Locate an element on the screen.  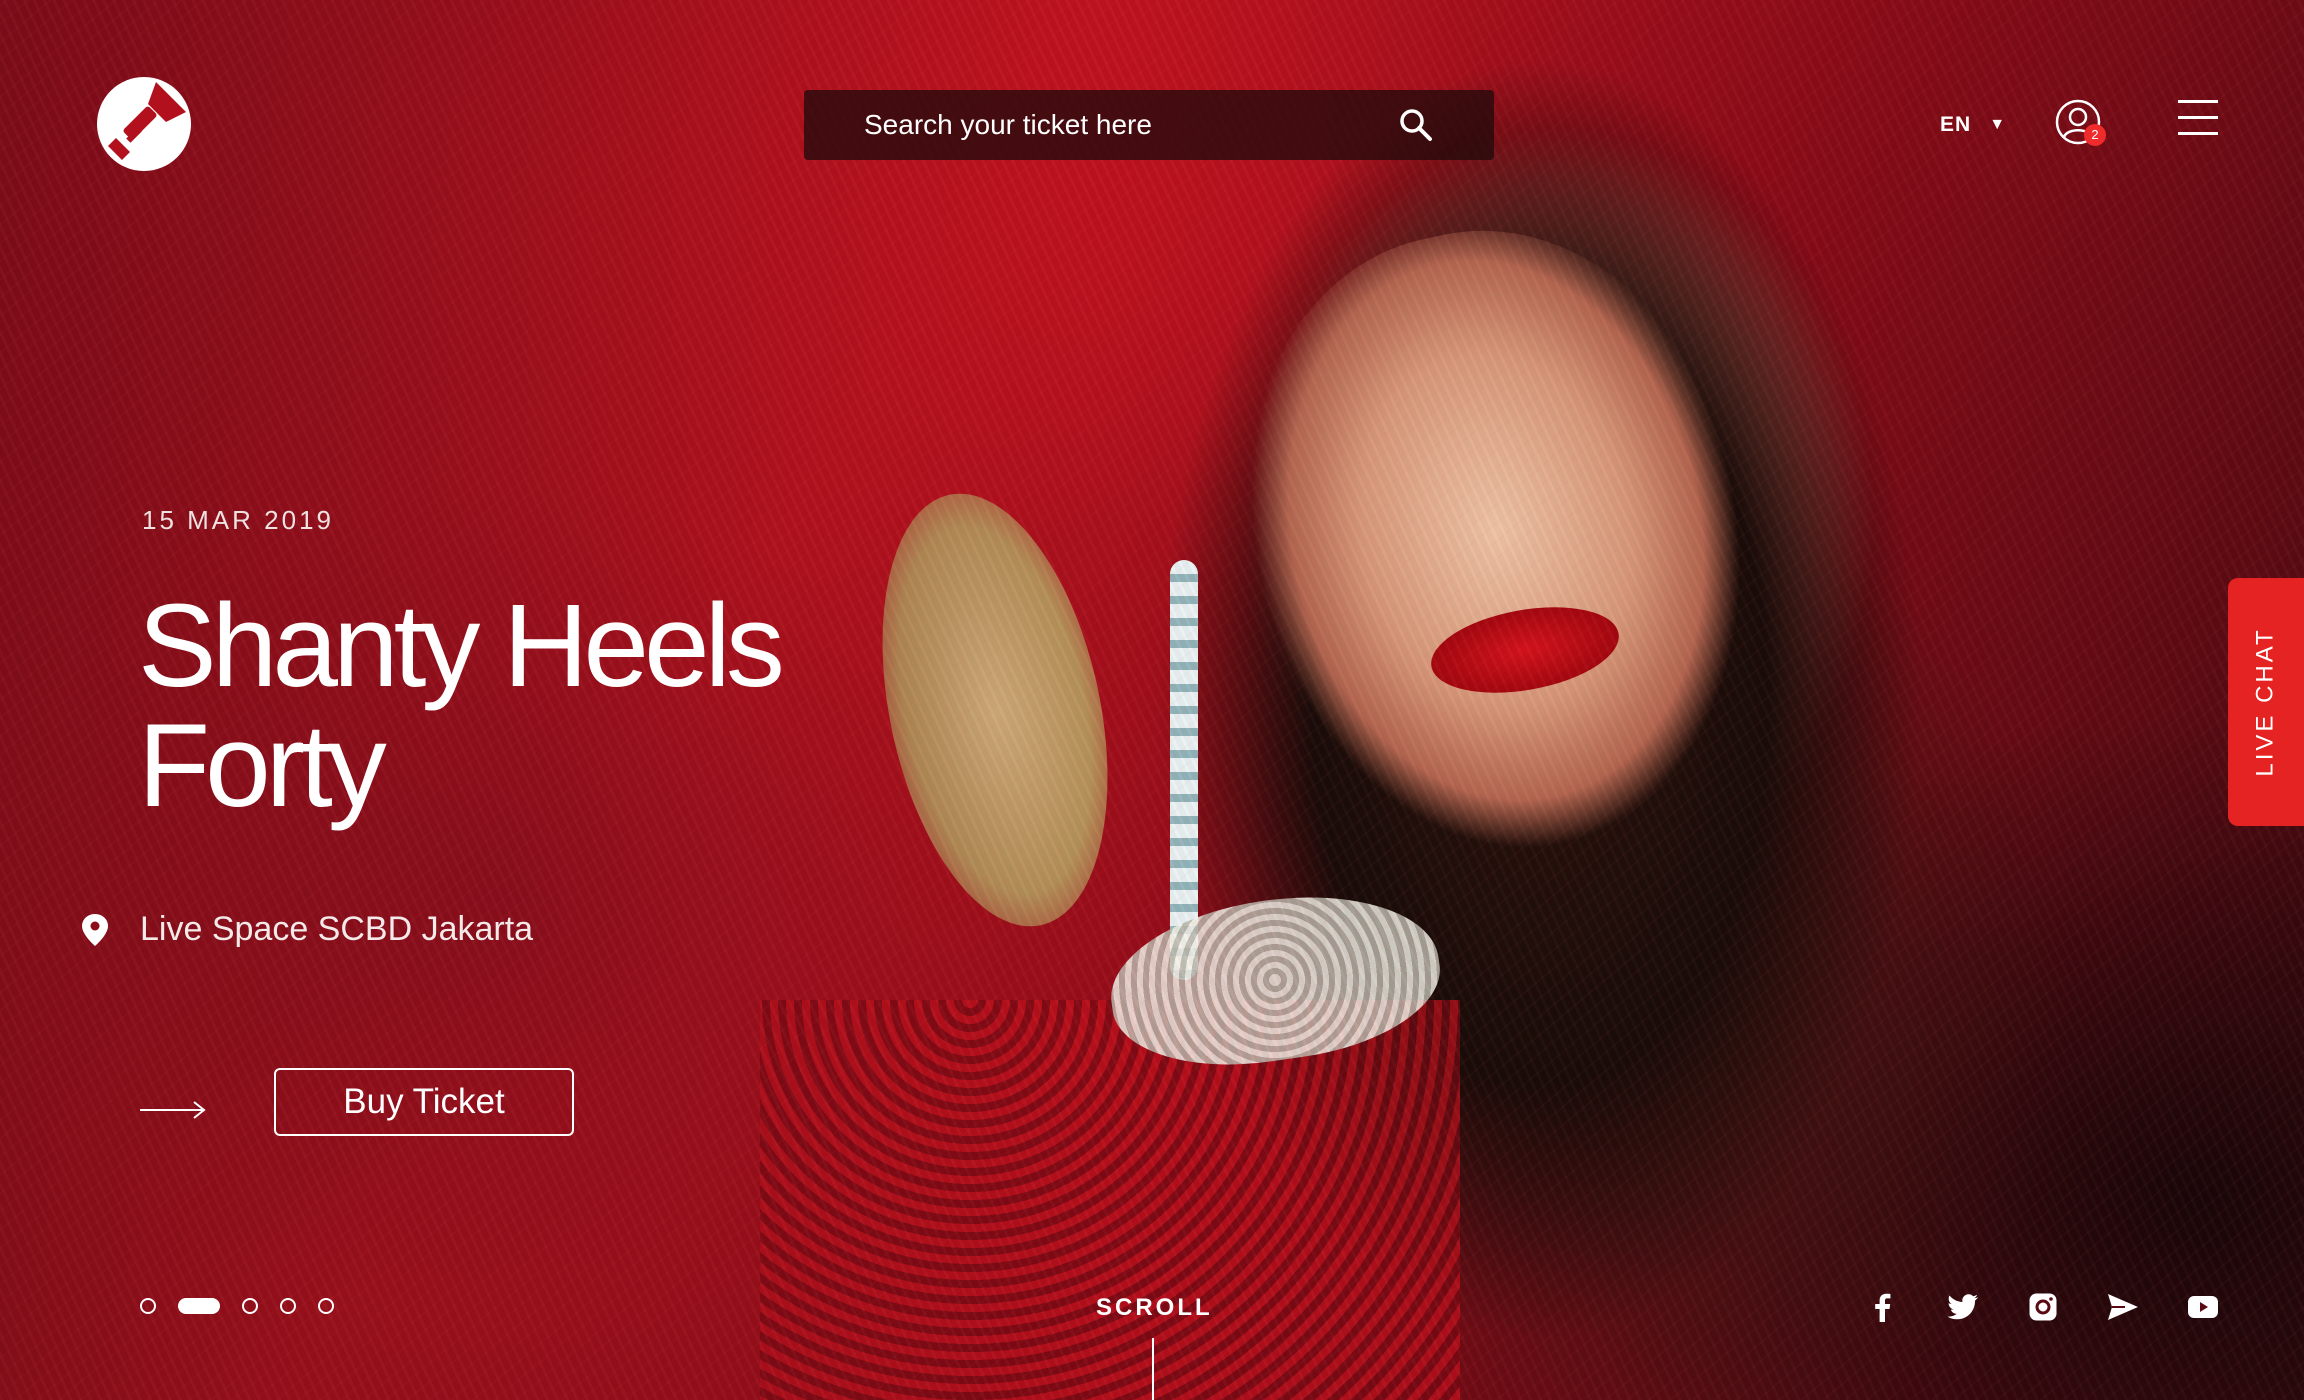
social-links is located at coordinates (2043, 1307).